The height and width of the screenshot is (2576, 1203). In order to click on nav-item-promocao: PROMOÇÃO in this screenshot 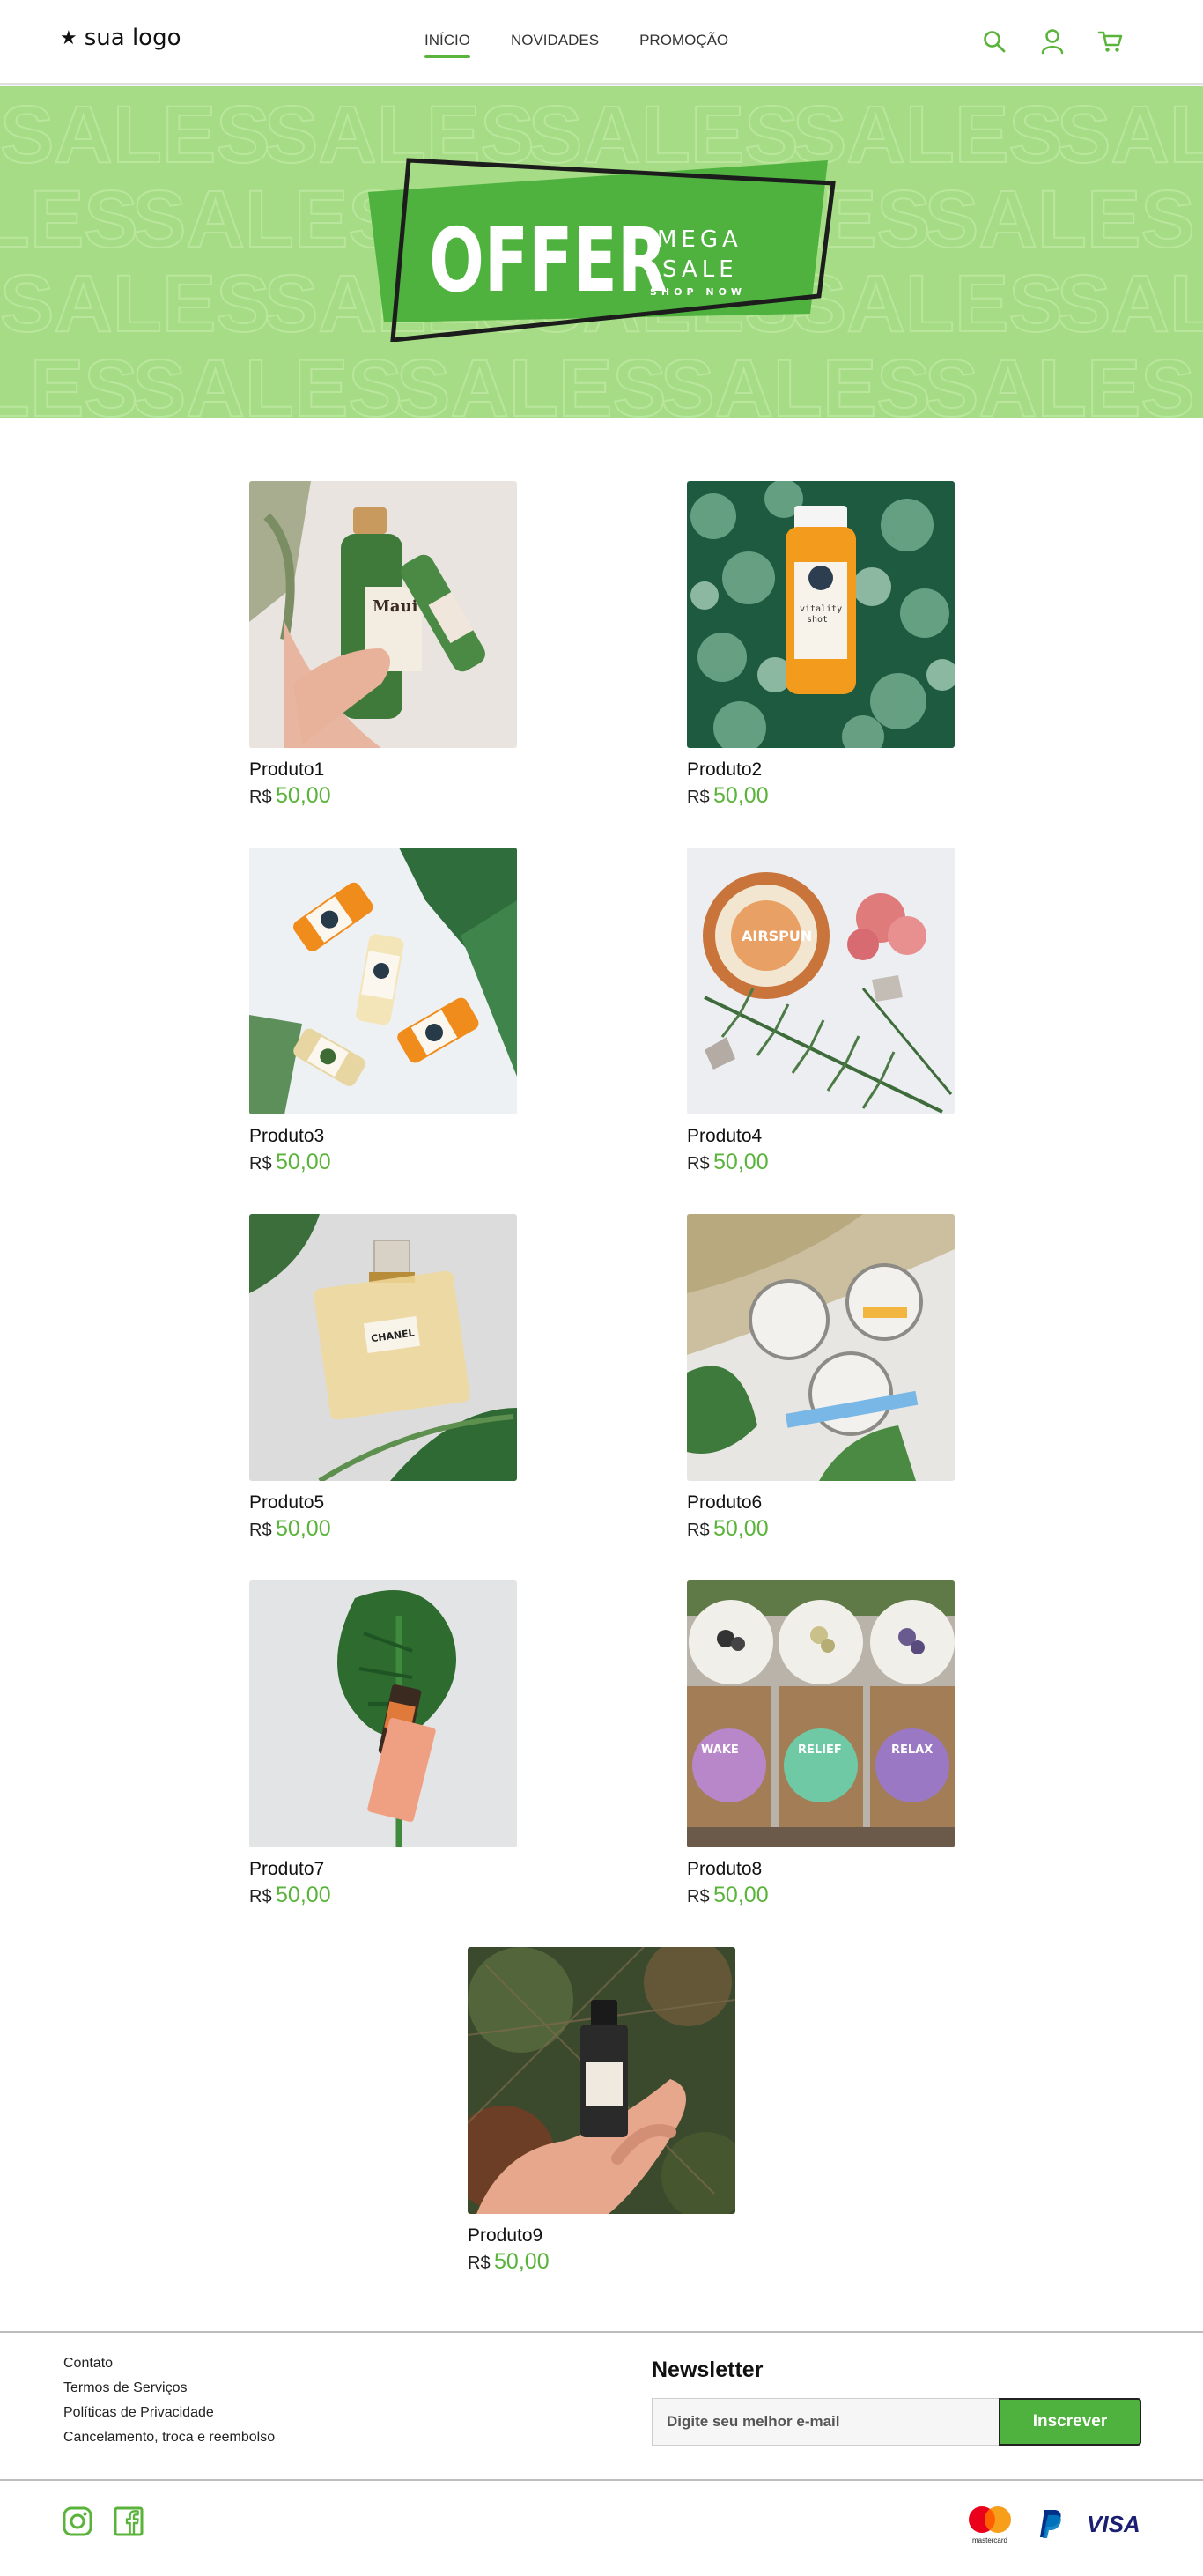, I will do `click(683, 44)`.